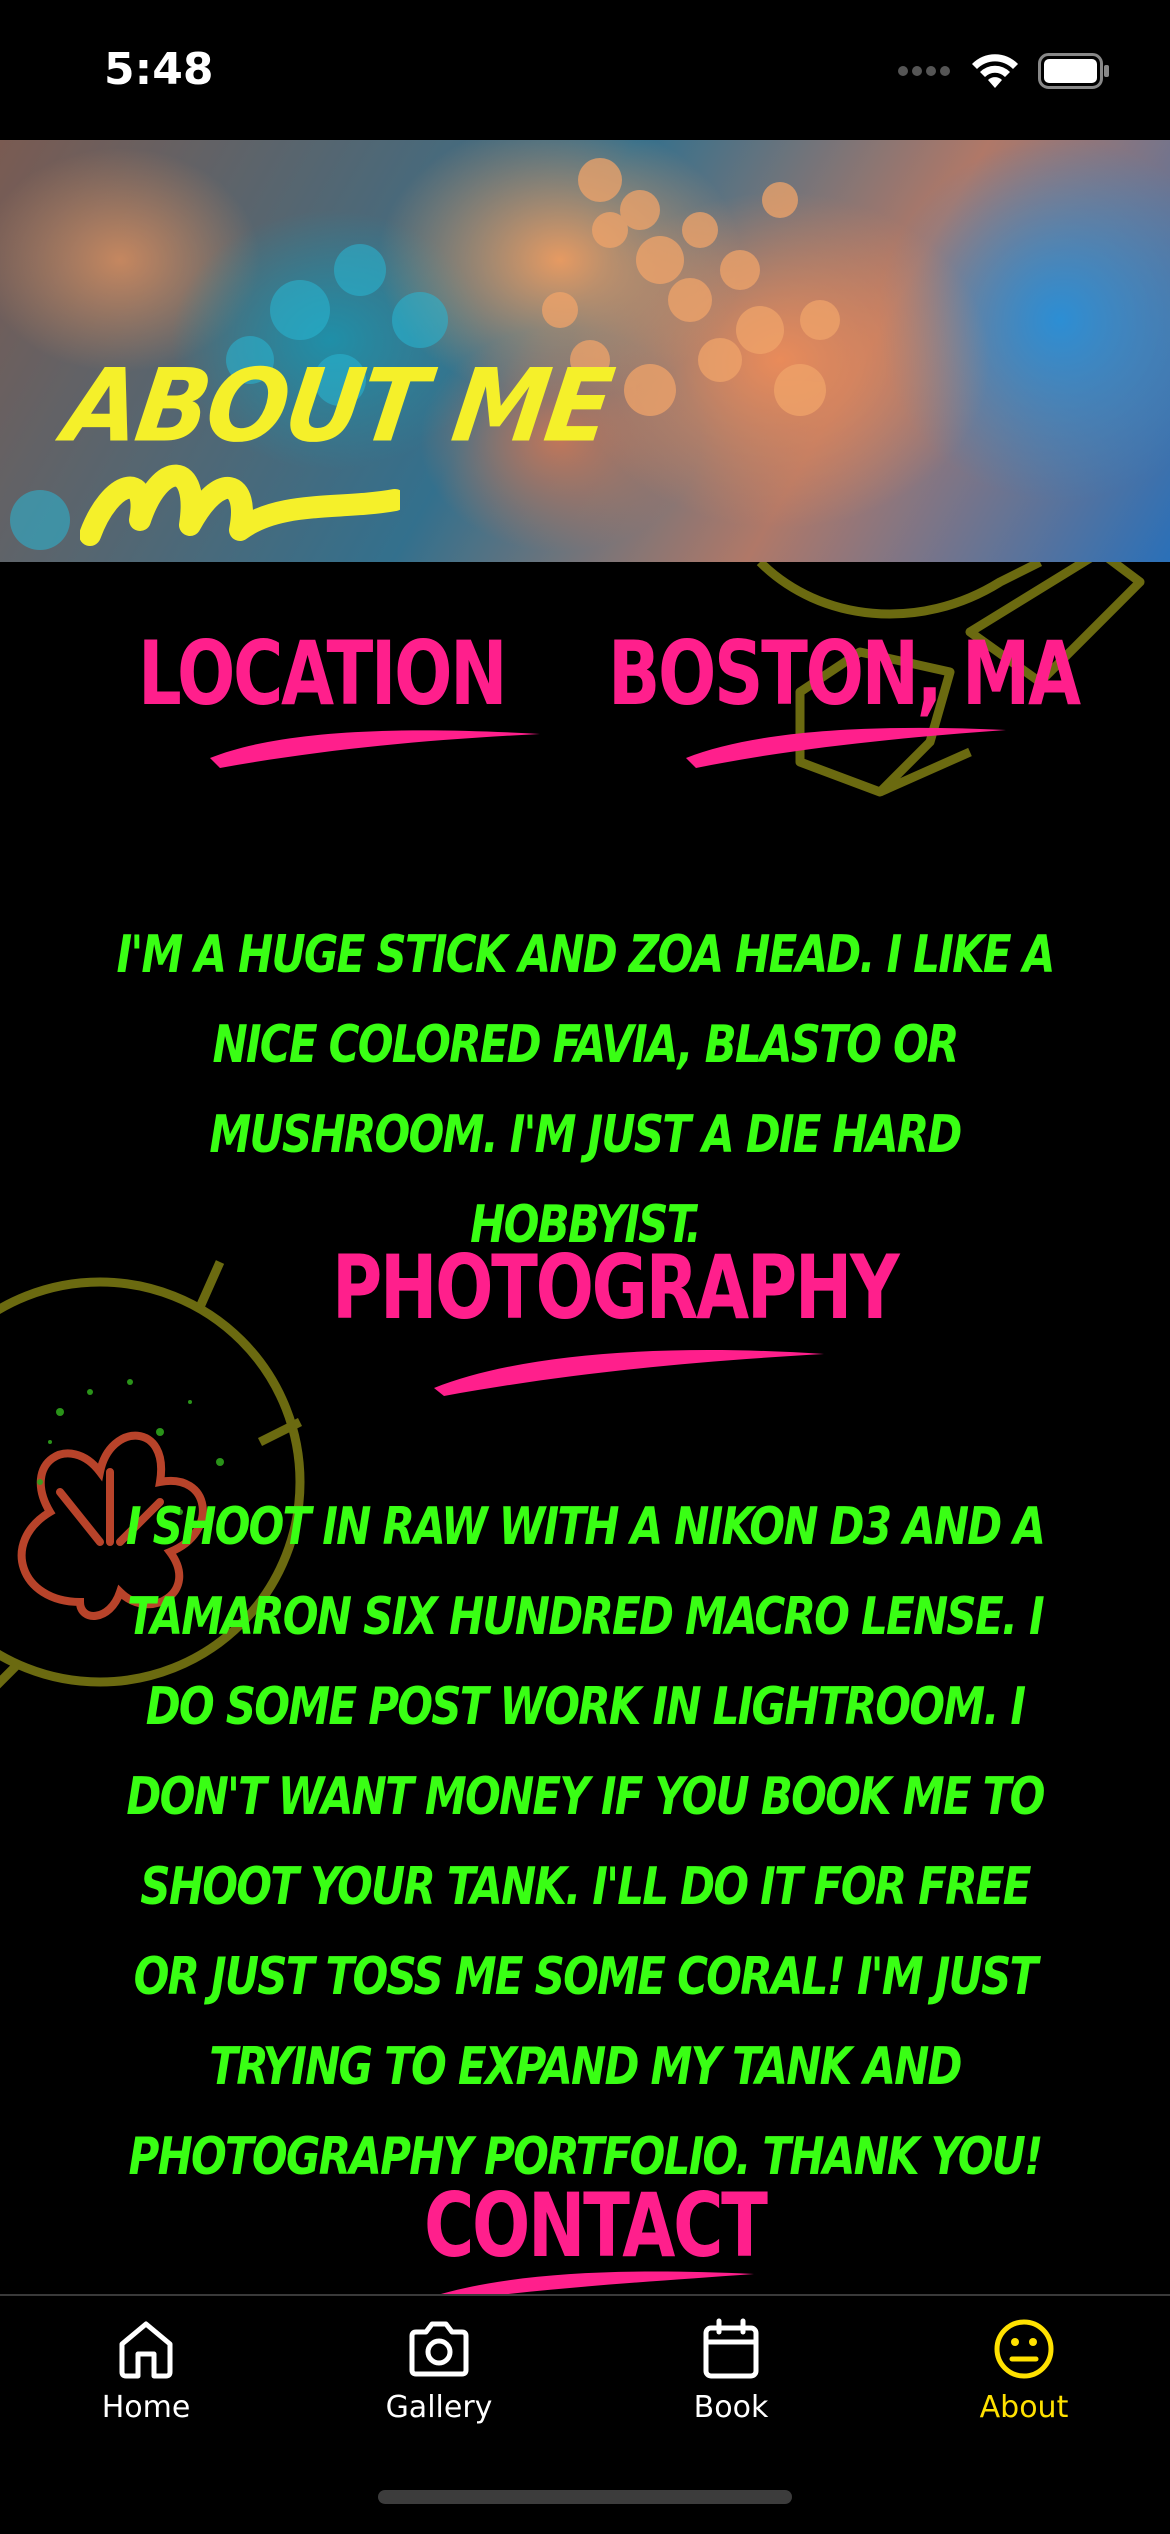 Image resolution: width=1170 pixels, height=2534 pixels. What do you see at coordinates (323, 673) in the screenshot?
I see `location-label: LOCATION` at bounding box center [323, 673].